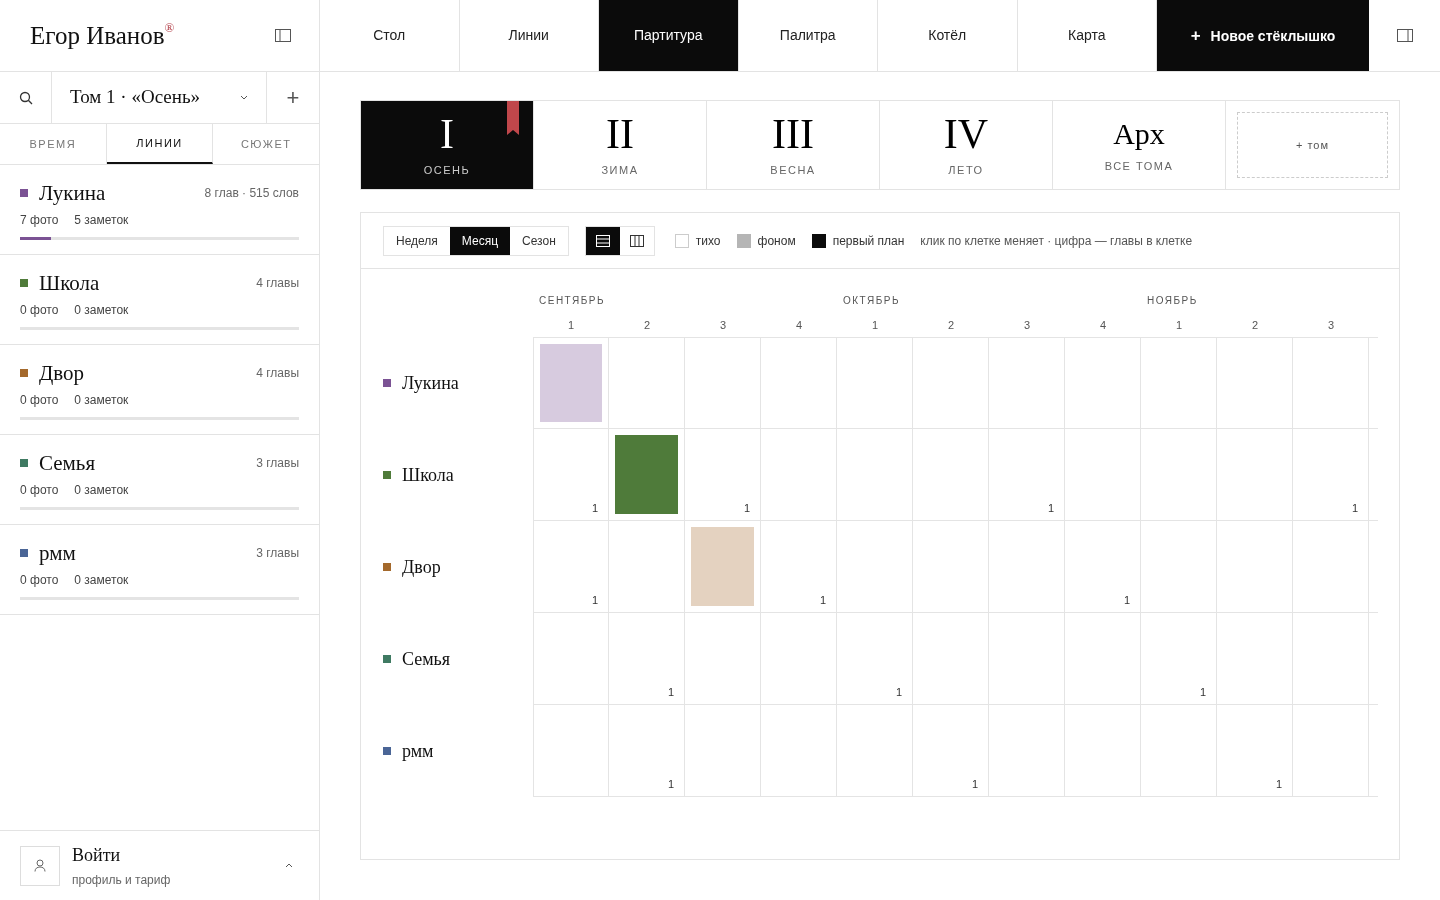 This screenshot has height=900, width=1440. I want to click on layout-toggle, so click(602, 240).